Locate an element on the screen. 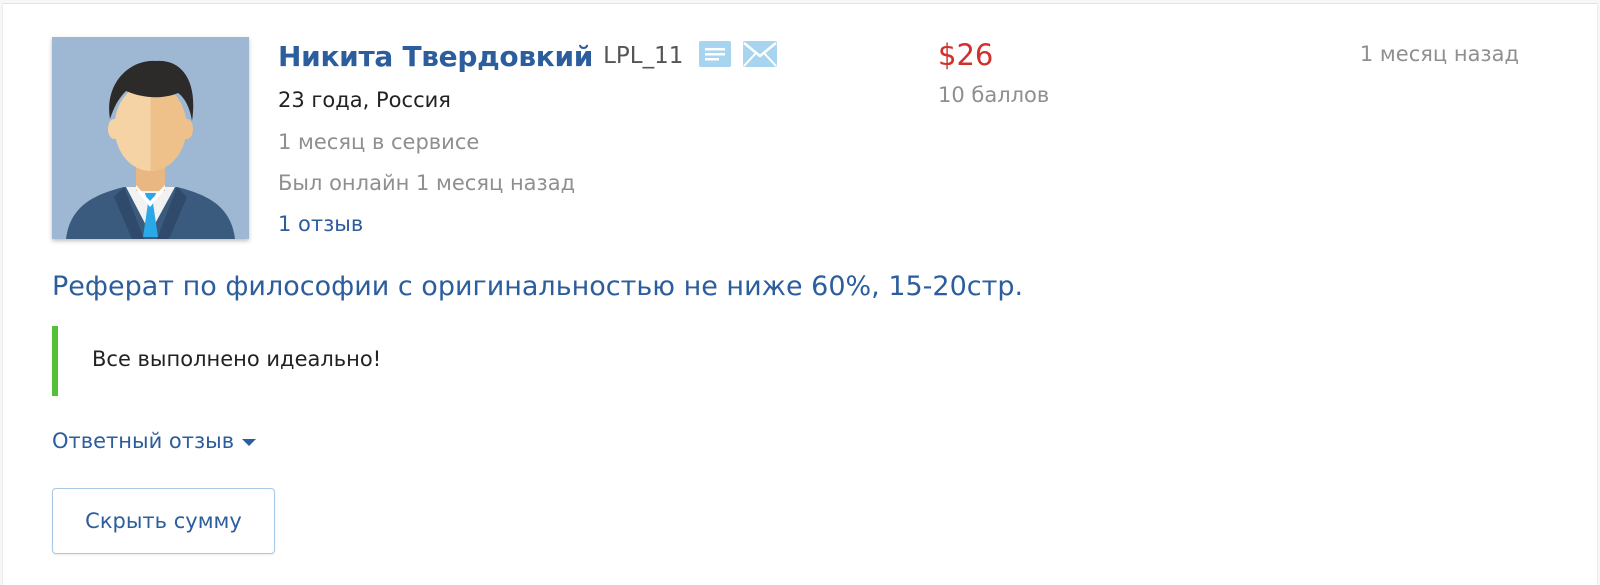 The height and width of the screenshot is (585, 1600). user-header: Никита Твердовкий LPL_11 is located at coordinates (528, 56).